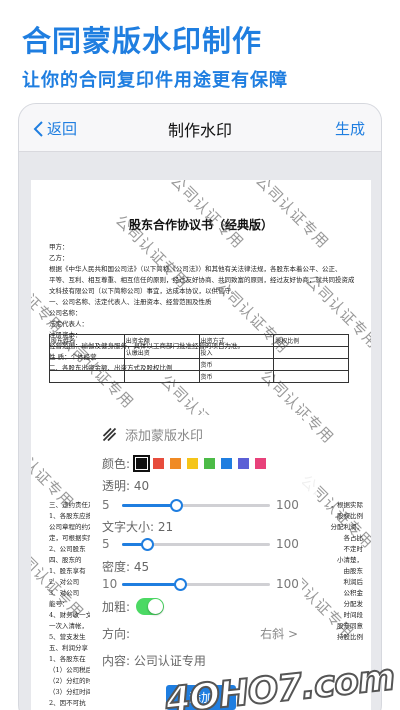  What do you see at coordinates (350, 560) in the screenshot?
I see `document-line: 小清楚，` at bounding box center [350, 560].